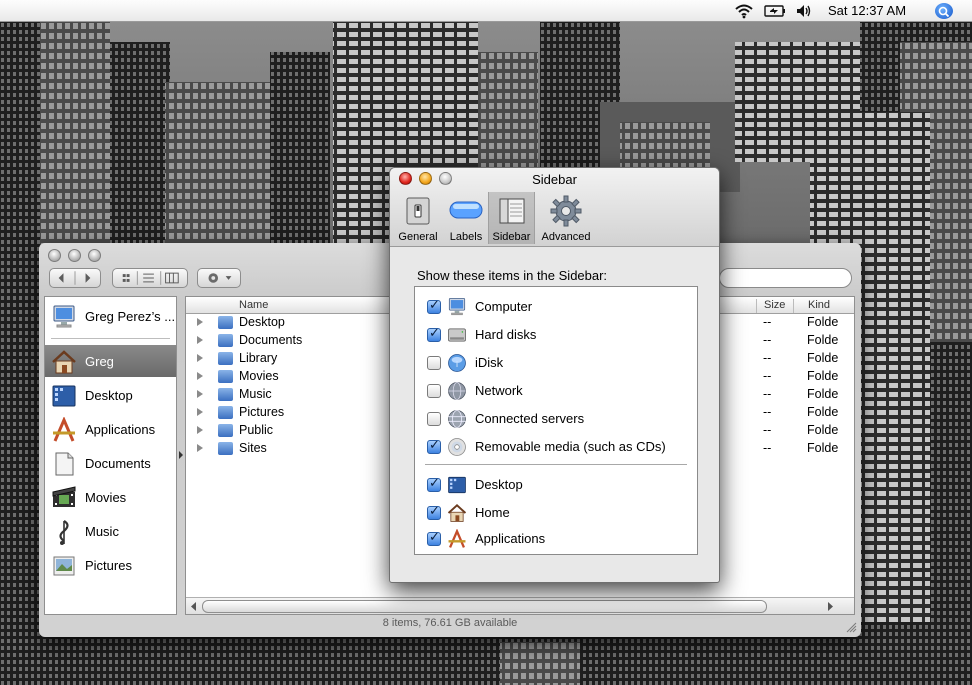 The width and height of the screenshot is (972, 685). Describe the element at coordinates (489, 362) in the screenshot. I see `option-label: iDisk` at that location.